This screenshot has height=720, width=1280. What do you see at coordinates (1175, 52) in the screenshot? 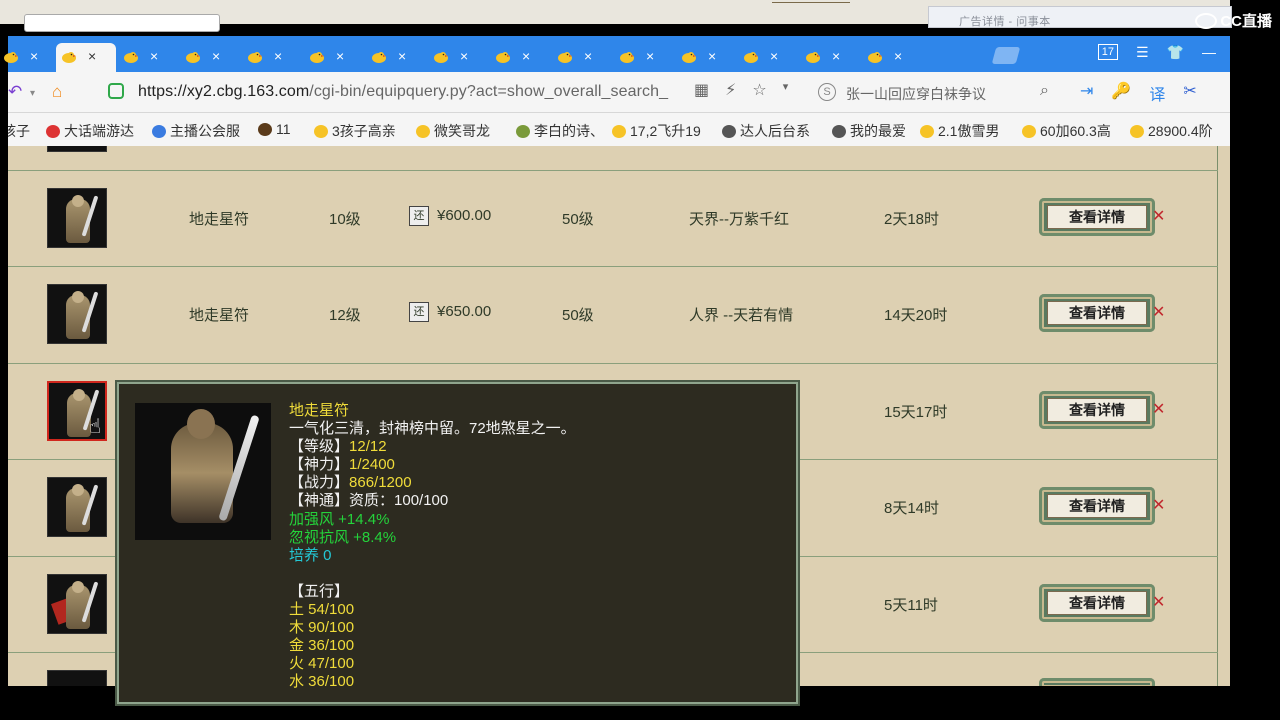
I see `shirt-skin-icon: 👕` at bounding box center [1175, 52].